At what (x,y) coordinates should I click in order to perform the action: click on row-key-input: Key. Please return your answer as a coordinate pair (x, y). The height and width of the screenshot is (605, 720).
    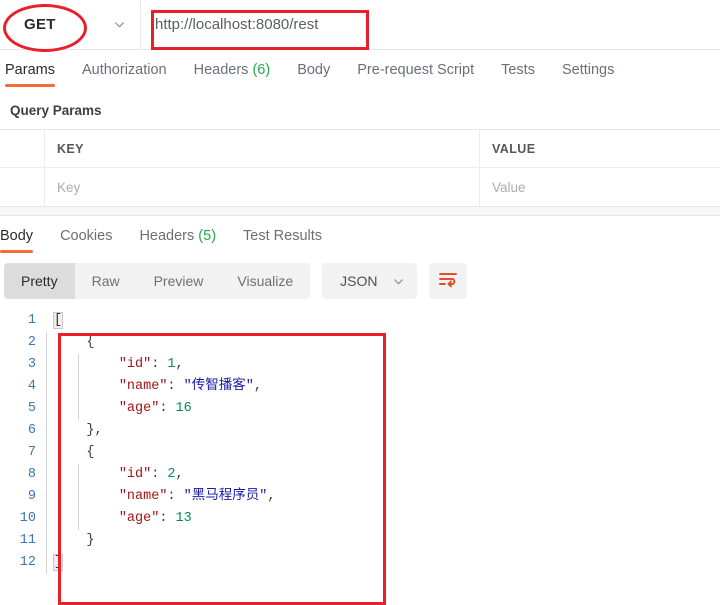
    Looking at the image, I should click on (262, 187).